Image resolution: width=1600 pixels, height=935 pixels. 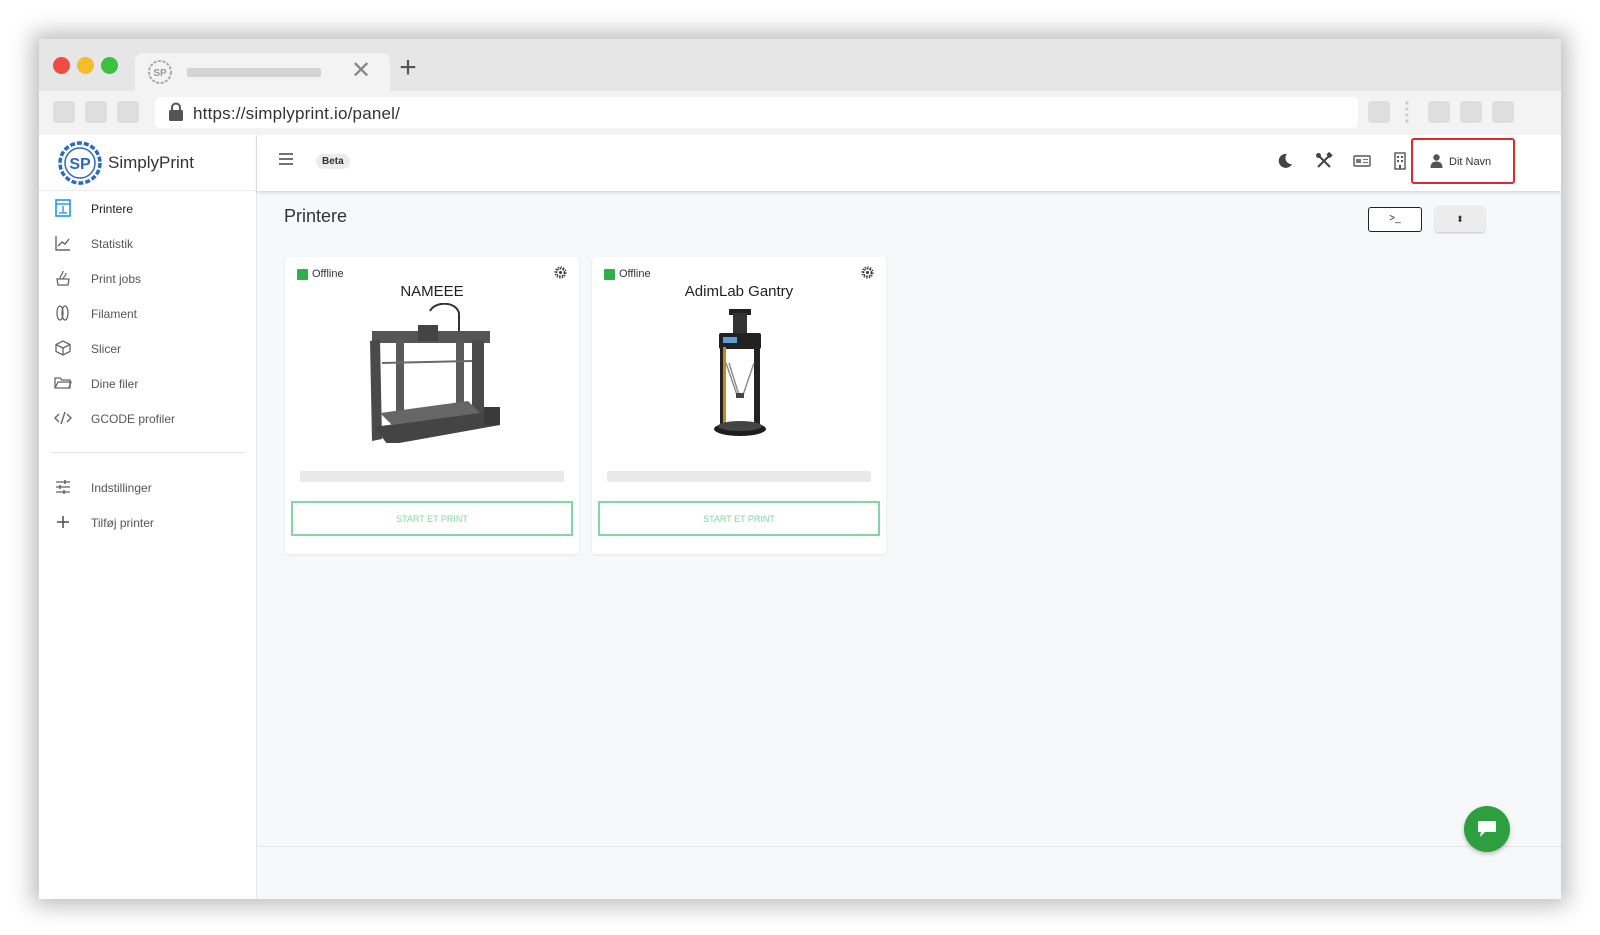 I want to click on brand-header: SP SimplyPrint, so click(x=148, y=163).